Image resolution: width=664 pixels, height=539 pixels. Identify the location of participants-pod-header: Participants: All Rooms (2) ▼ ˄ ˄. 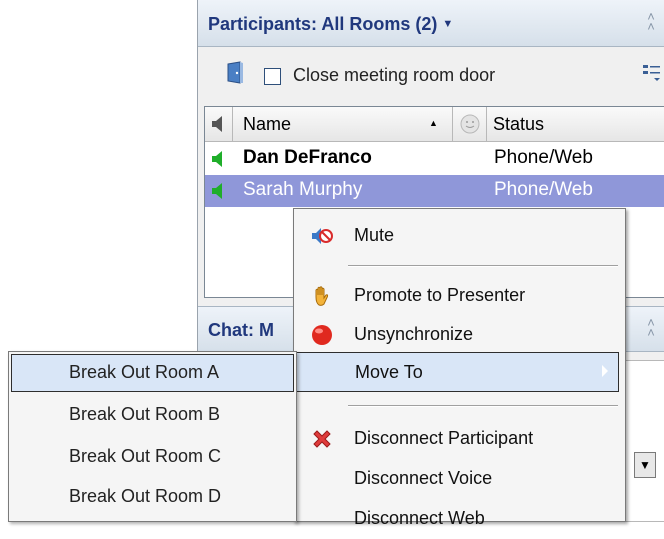
(431, 23).